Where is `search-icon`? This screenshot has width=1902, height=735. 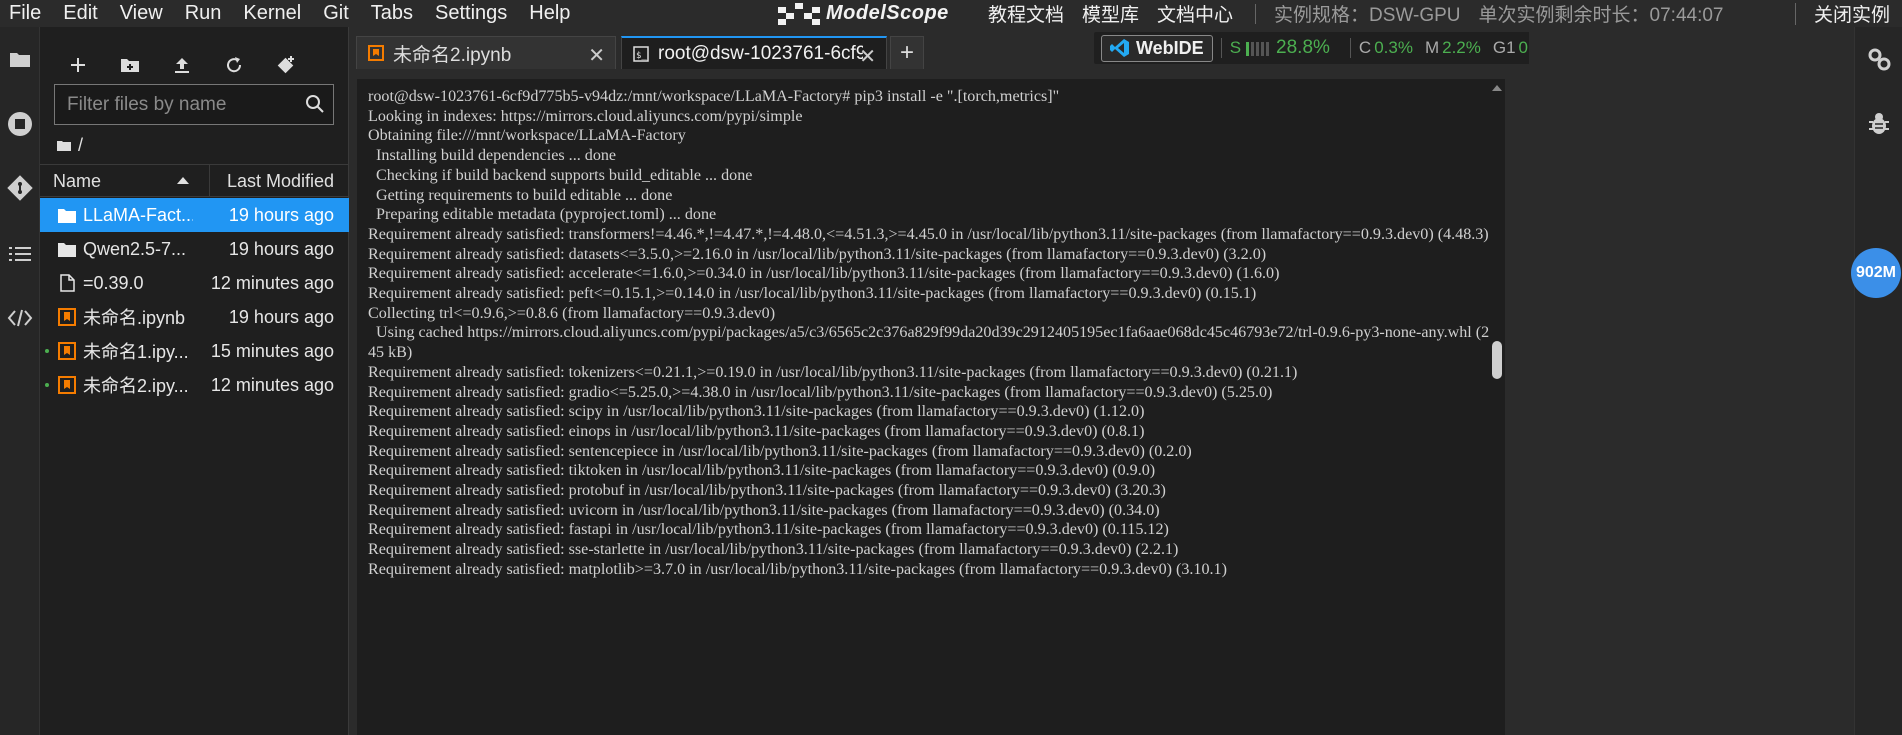 search-icon is located at coordinates (315, 104).